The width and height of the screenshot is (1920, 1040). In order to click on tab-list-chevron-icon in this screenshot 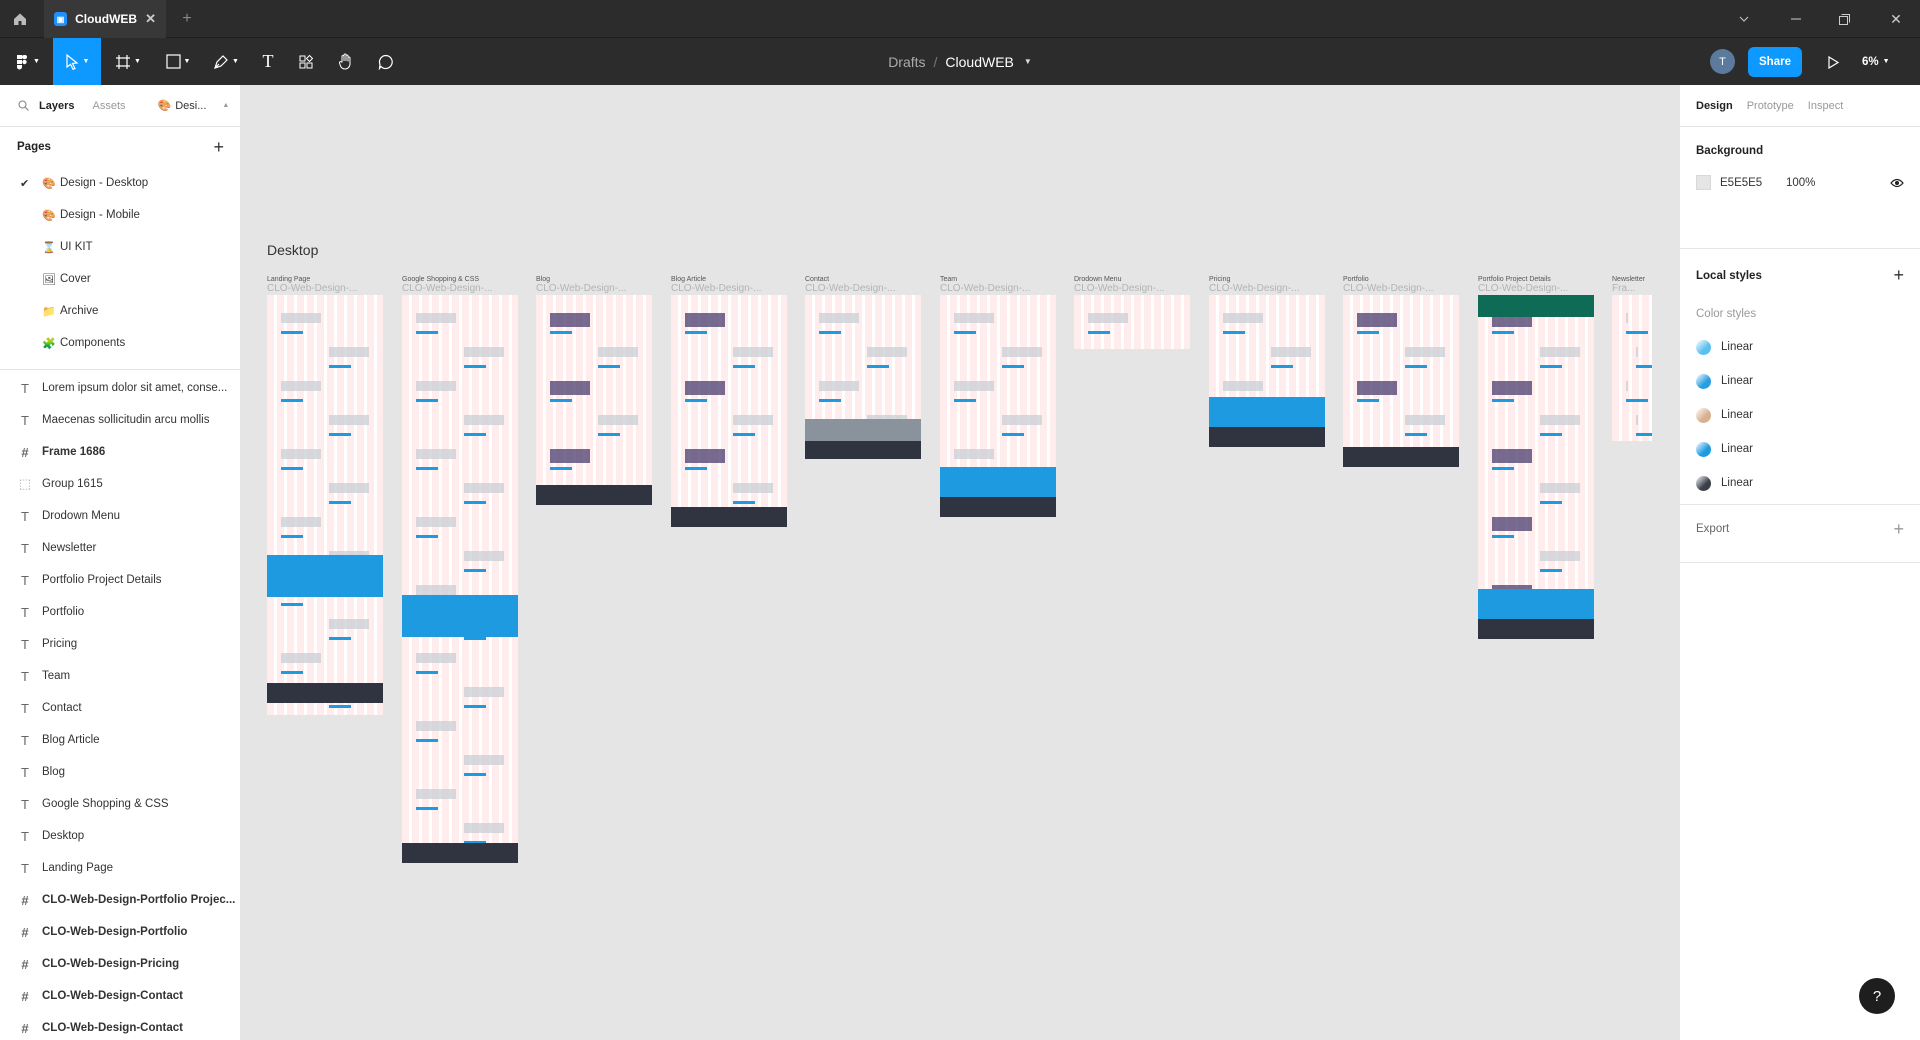, I will do `click(1744, 19)`.